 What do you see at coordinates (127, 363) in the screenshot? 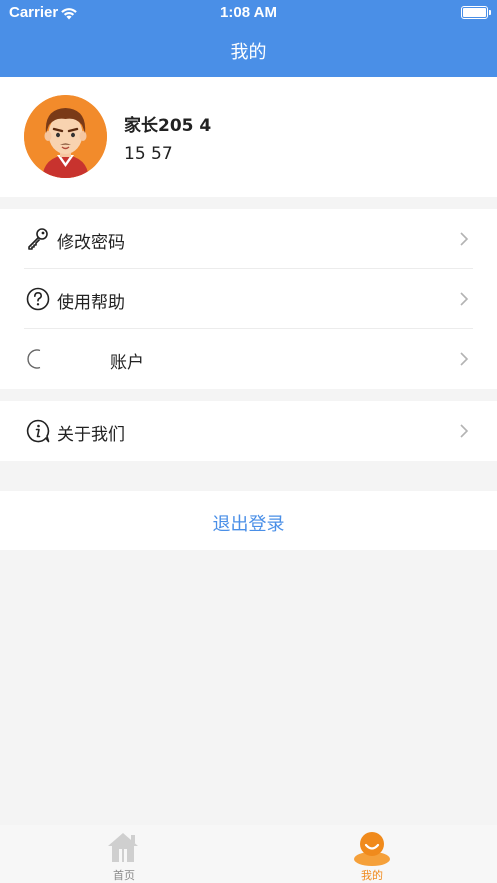
I see `menu-item-label: 账户` at bounding box center [127, 363].